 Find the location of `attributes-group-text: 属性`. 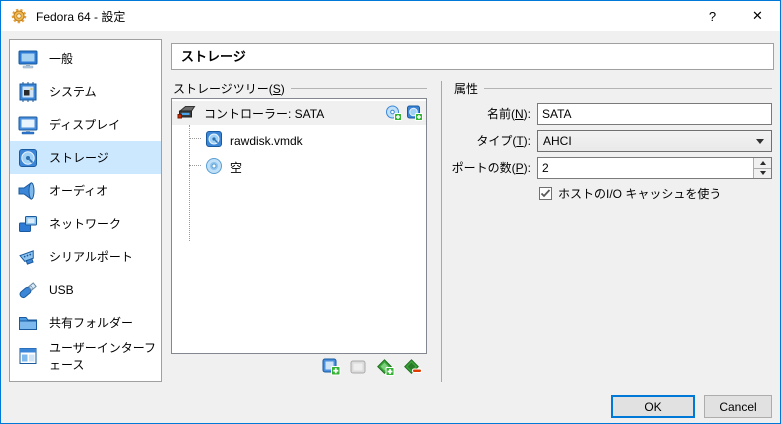

attributes-group-text: 属性 is located at coordinates (466, 88).